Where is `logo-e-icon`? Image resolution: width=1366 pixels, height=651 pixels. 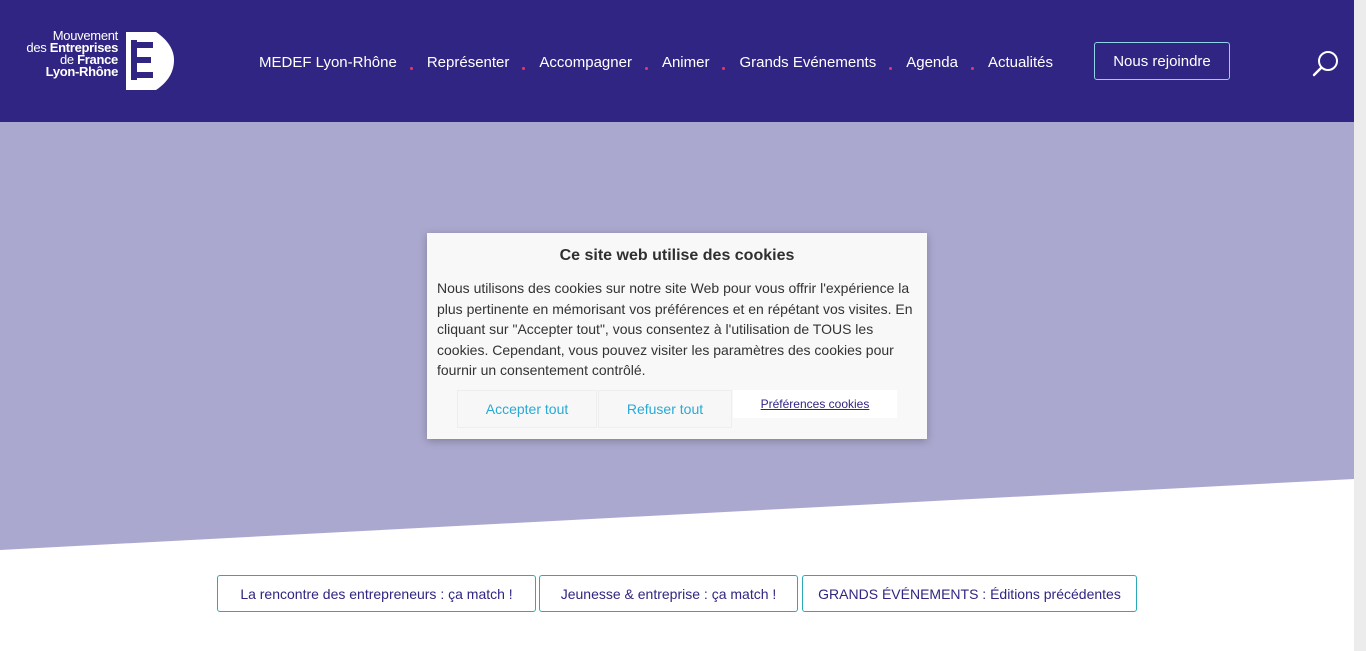 logo-e-icon is located at coordinates (150, 61).